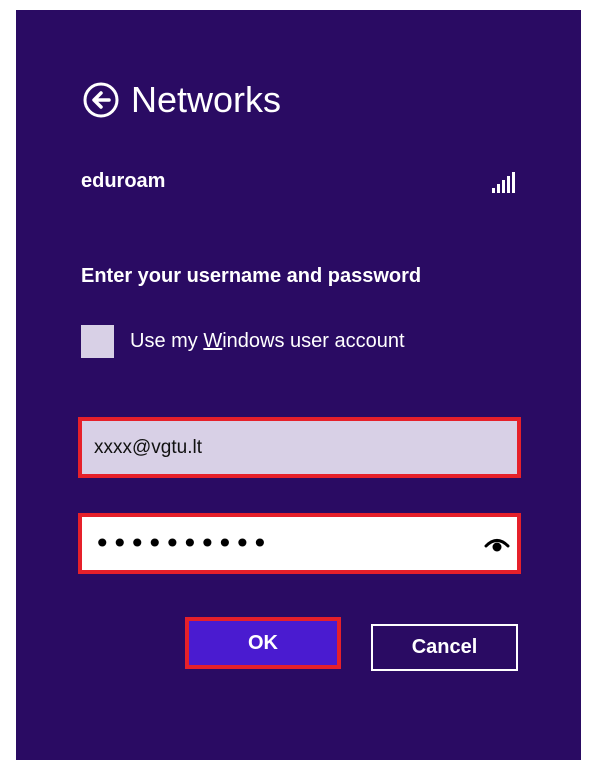 The width and height of the screenshot is (590, 760). Describe the element at coordinates (263, 643) in the screenshot. I see `ok-button: OK` at that location.